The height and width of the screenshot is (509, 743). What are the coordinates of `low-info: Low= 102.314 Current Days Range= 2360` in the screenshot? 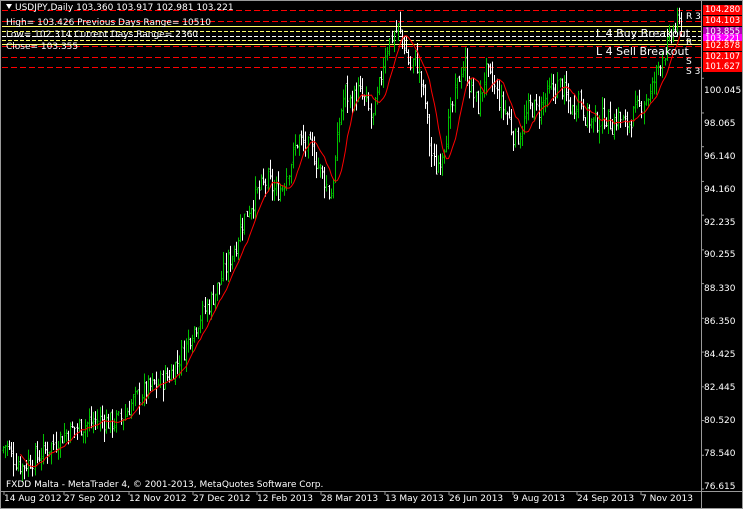 It's located at (102, 35).